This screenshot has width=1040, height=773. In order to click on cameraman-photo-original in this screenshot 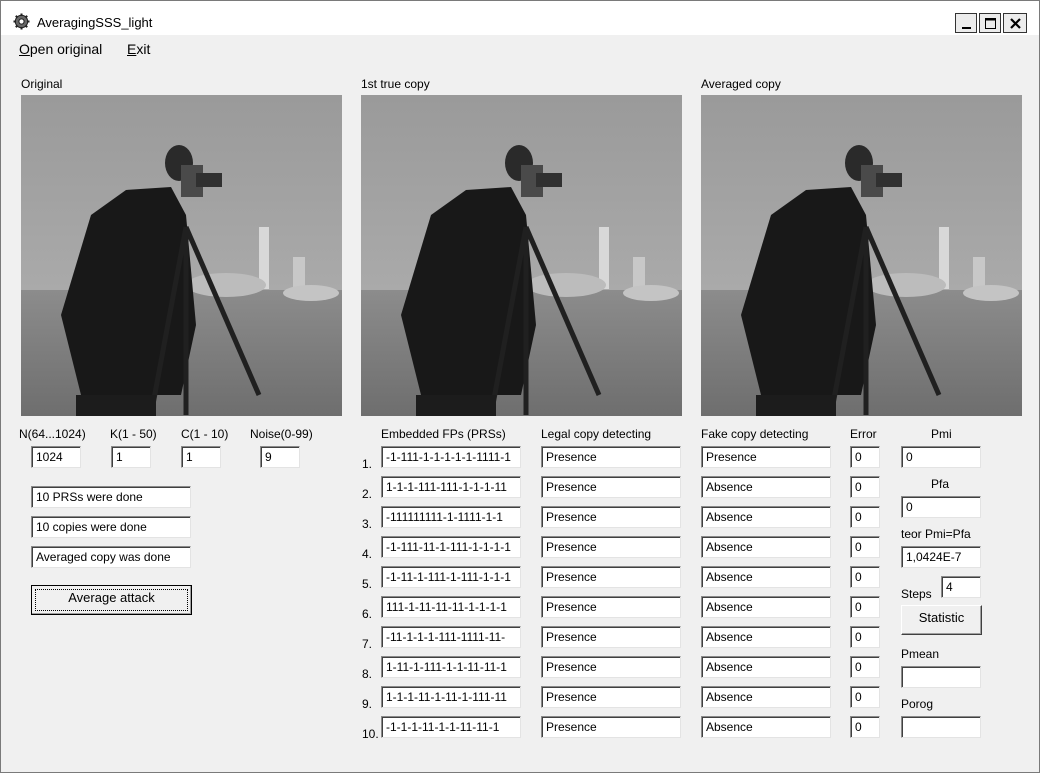, I will do `click(181, 255)`.